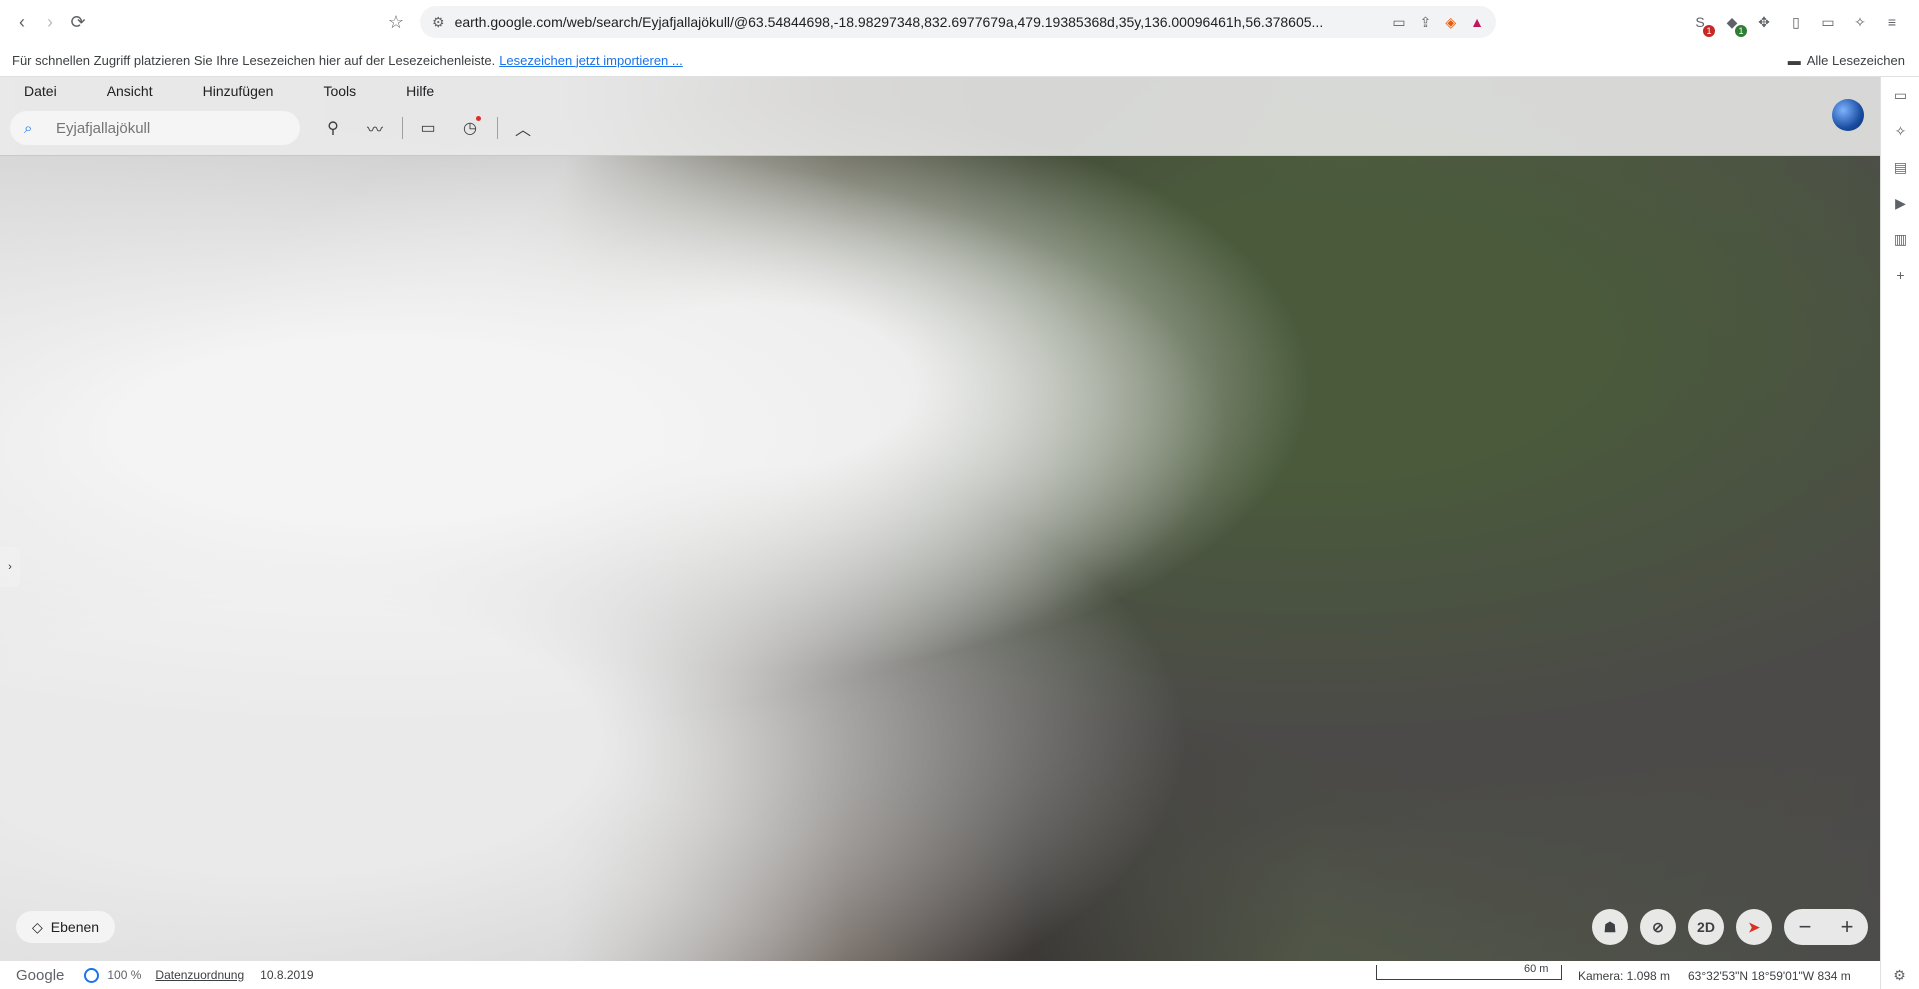 This screenshot has height=989, width=1919. I want to click on share-icon: ⇪, so click(1426, 22).